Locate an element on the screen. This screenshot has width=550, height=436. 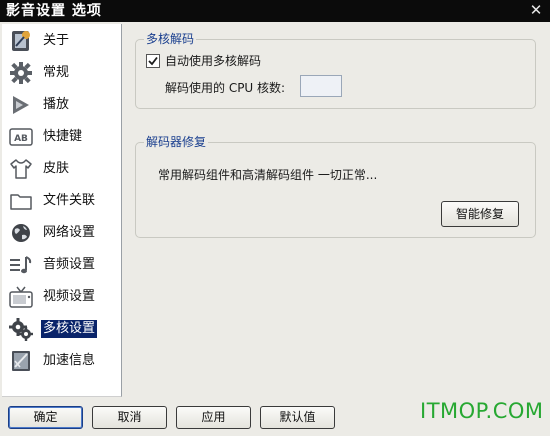
keyboard-icon: AB is located at coordinates (21, 137).